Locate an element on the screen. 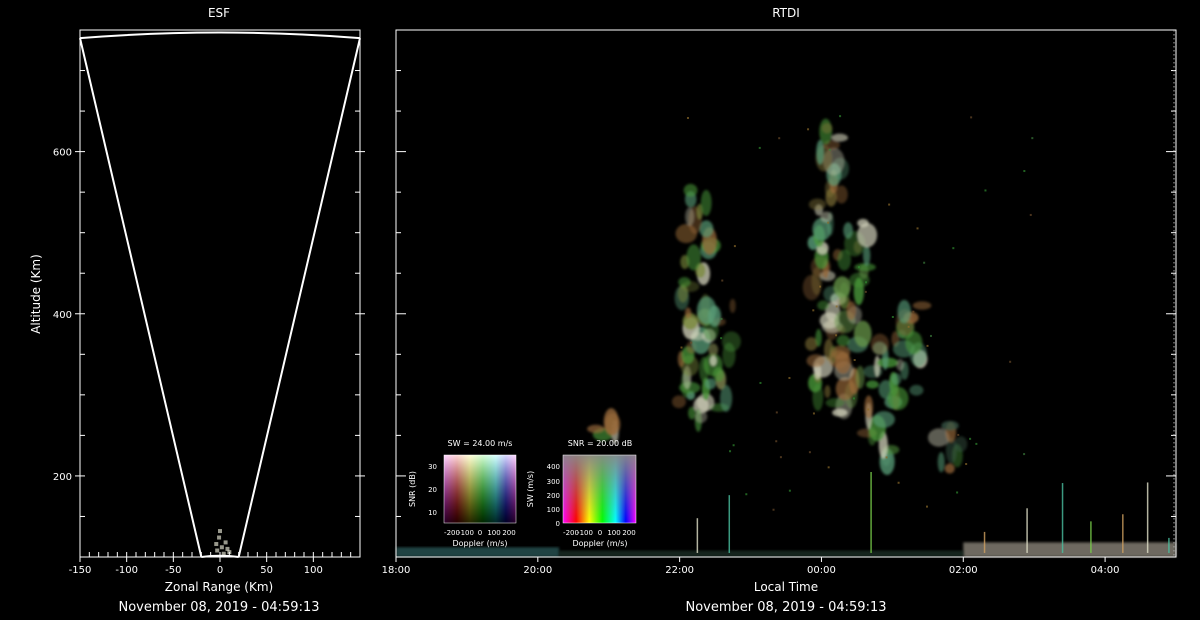 This screenshot has height=620, width=1200. esf-y-tick-label: 600 is located at coordinates (62, 153).